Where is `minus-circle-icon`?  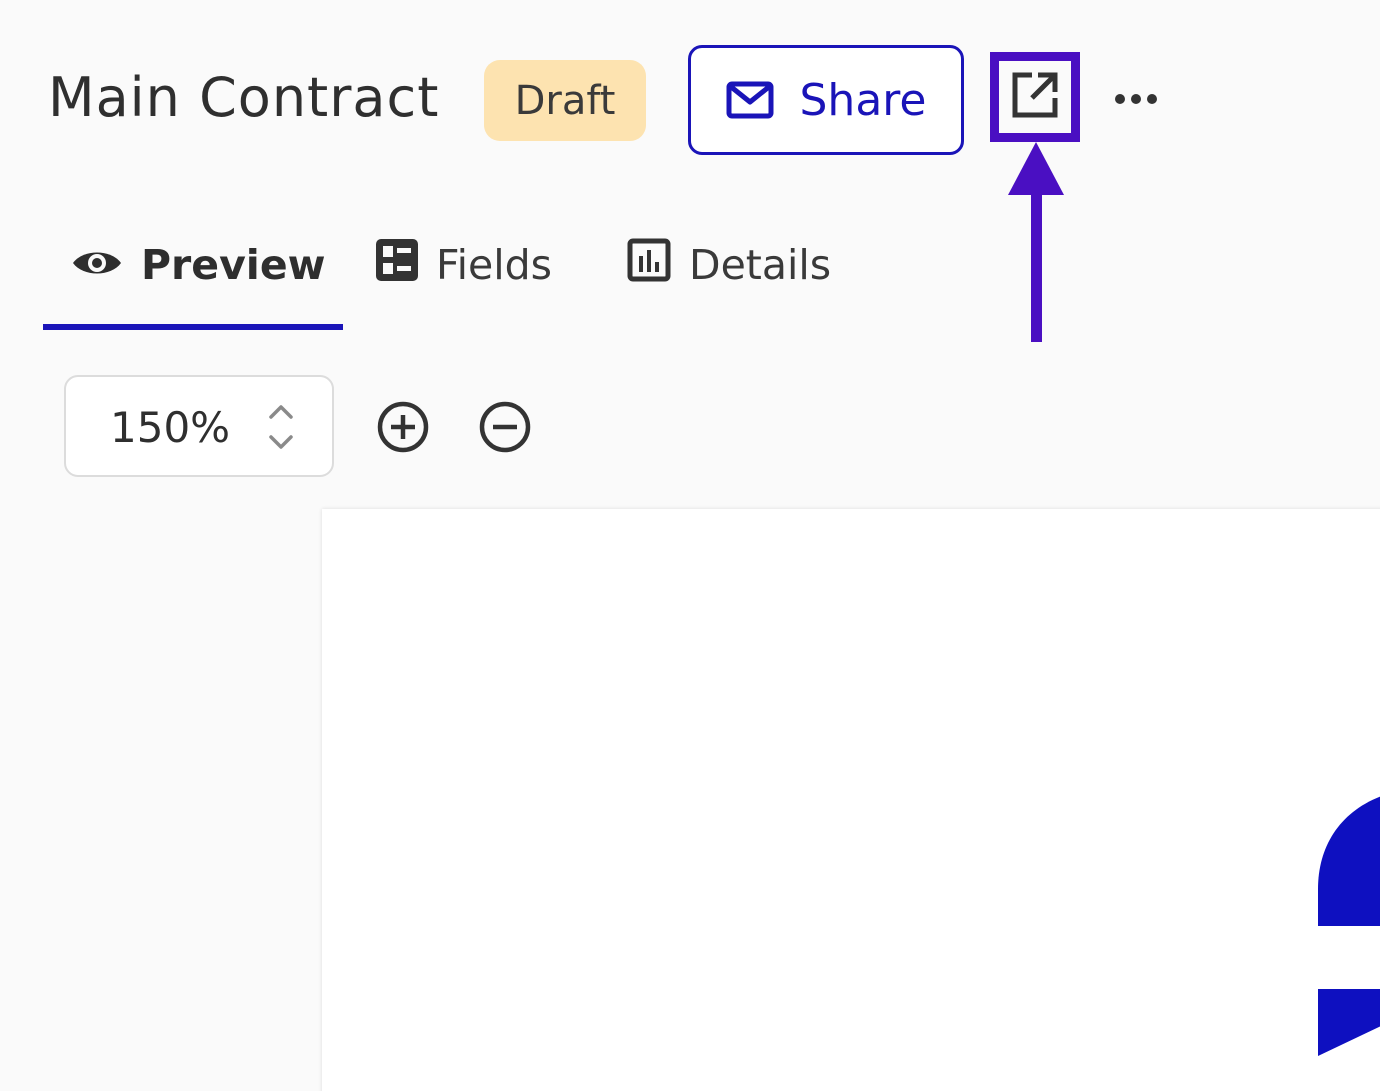 minus-circle-icon is located at coordinates (505, 429).